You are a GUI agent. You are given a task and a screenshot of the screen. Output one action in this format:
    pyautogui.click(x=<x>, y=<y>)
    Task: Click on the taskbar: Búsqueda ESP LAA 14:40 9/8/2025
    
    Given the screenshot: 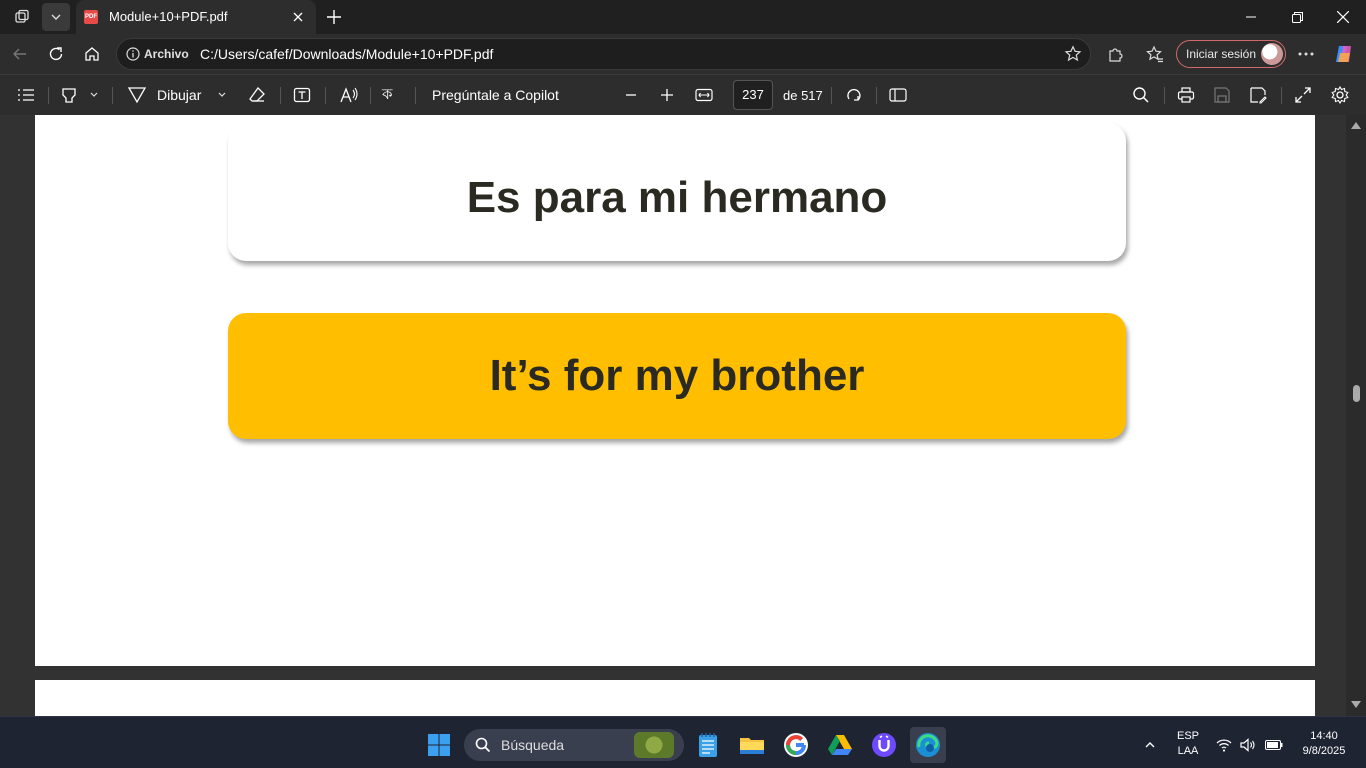 What is the action you would take?
    pyautogui.click(x=683, y=742)
    